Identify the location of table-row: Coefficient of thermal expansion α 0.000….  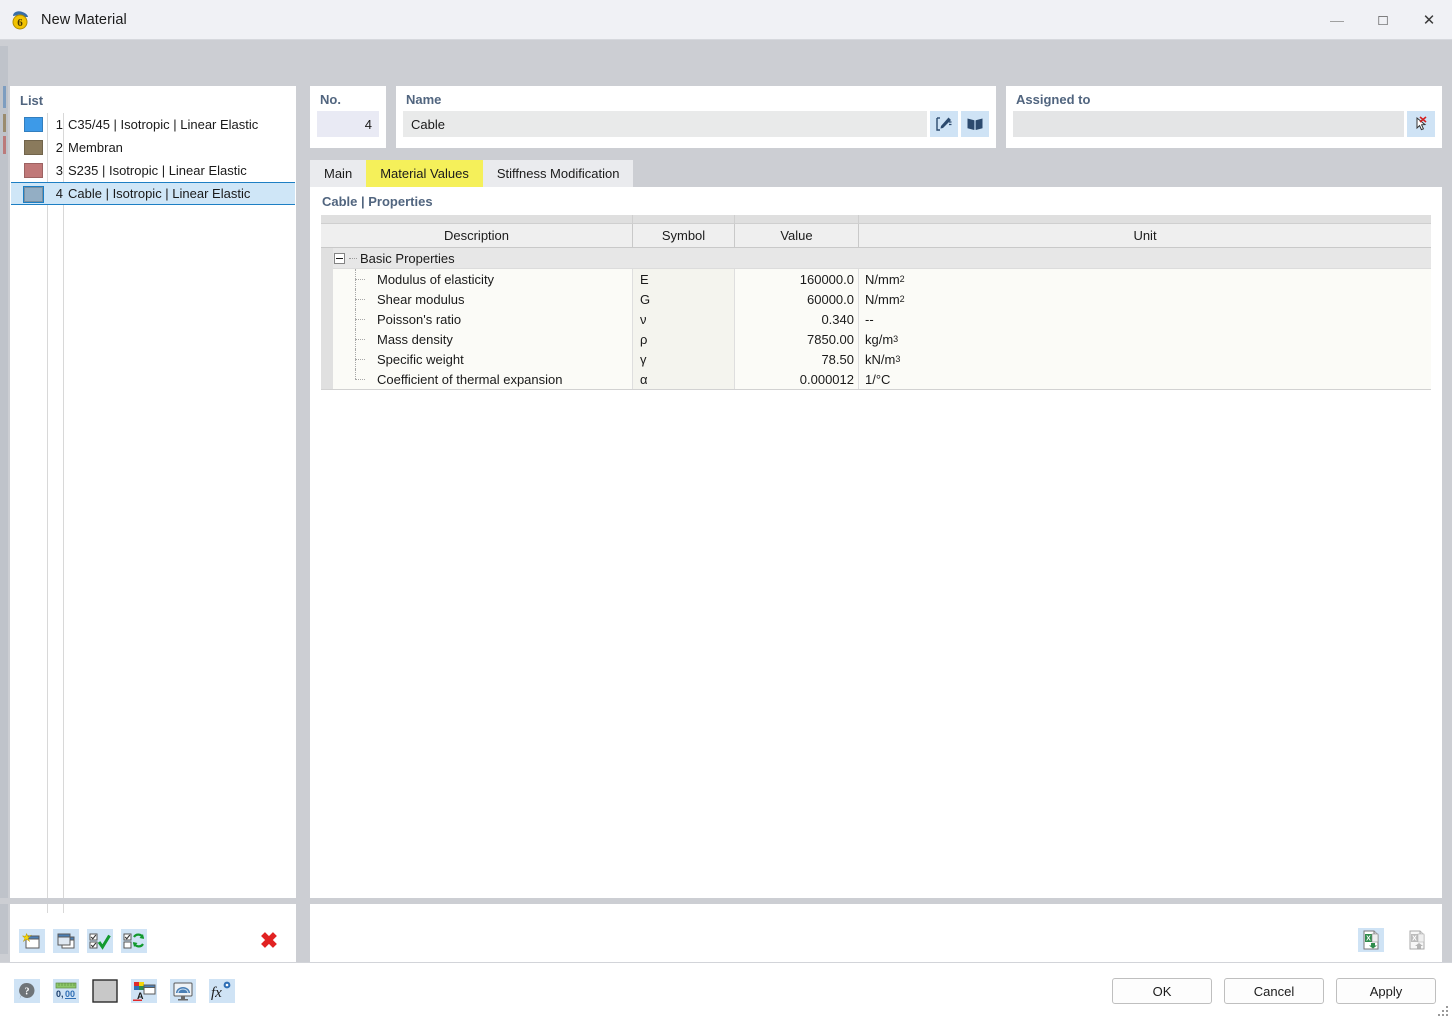
(876, 379).